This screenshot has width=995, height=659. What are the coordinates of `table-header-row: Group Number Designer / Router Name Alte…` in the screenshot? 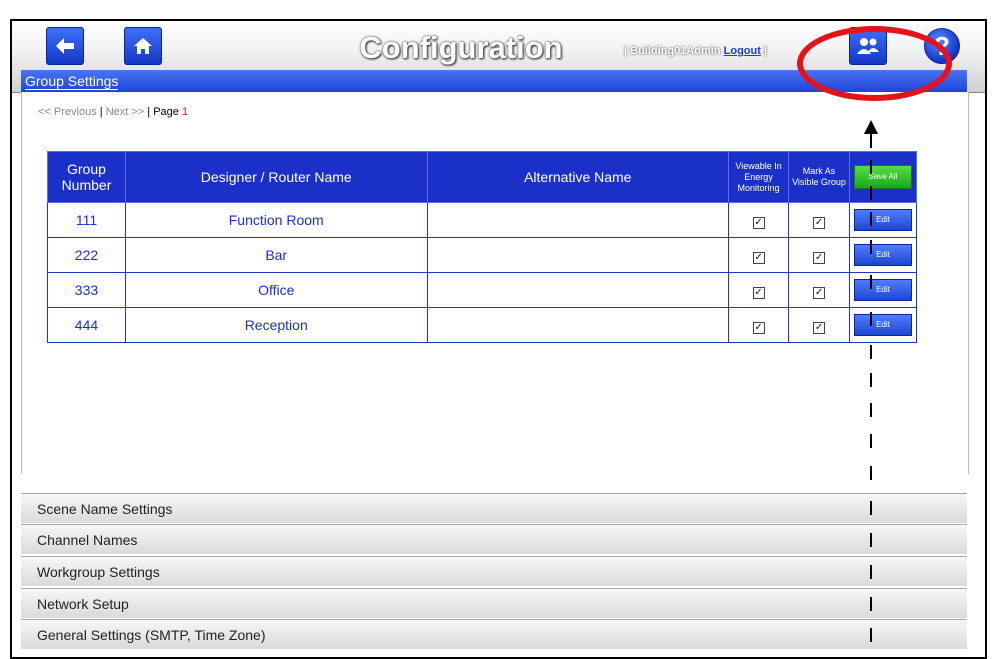 It's located at (482, 177).